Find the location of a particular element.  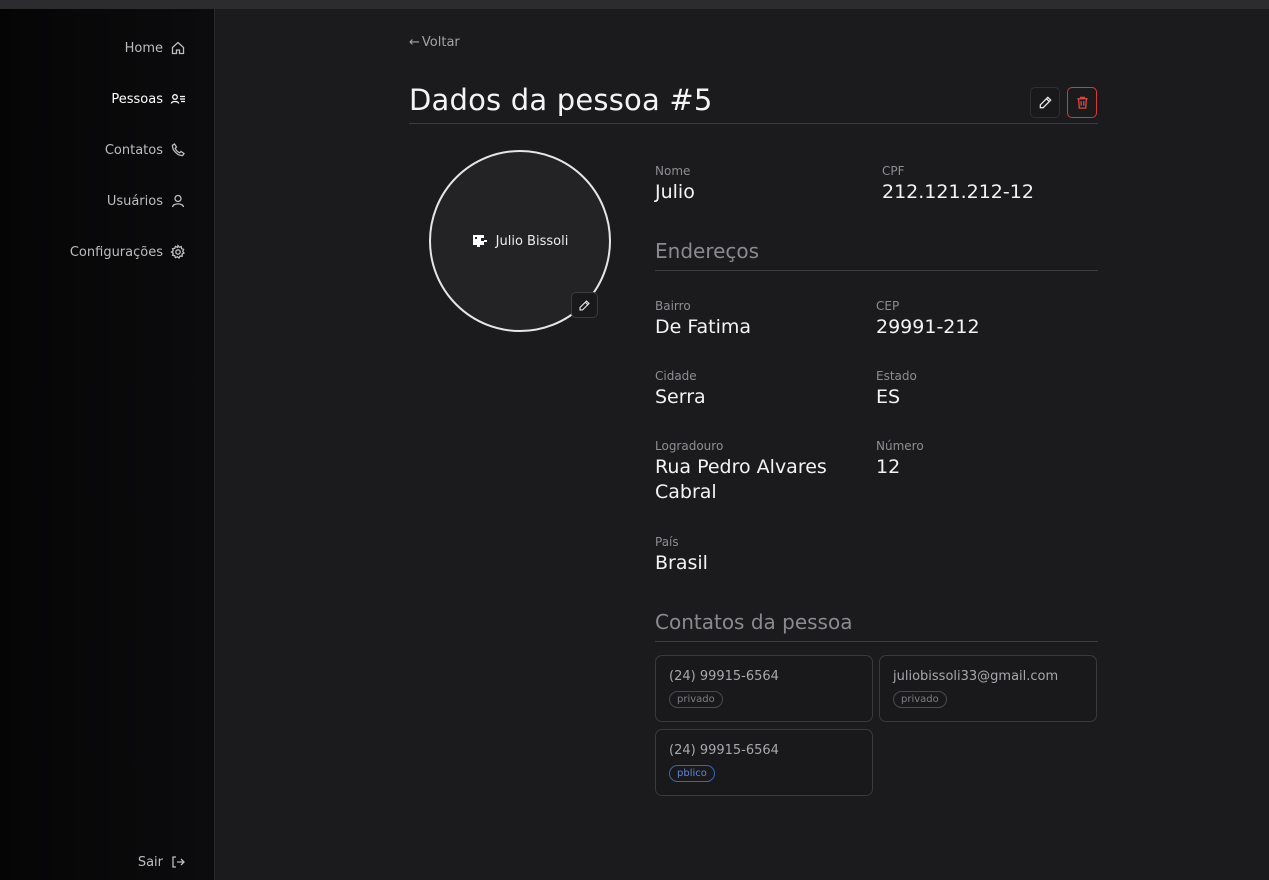

field-value: Serra is located at coordinates (680, 397).